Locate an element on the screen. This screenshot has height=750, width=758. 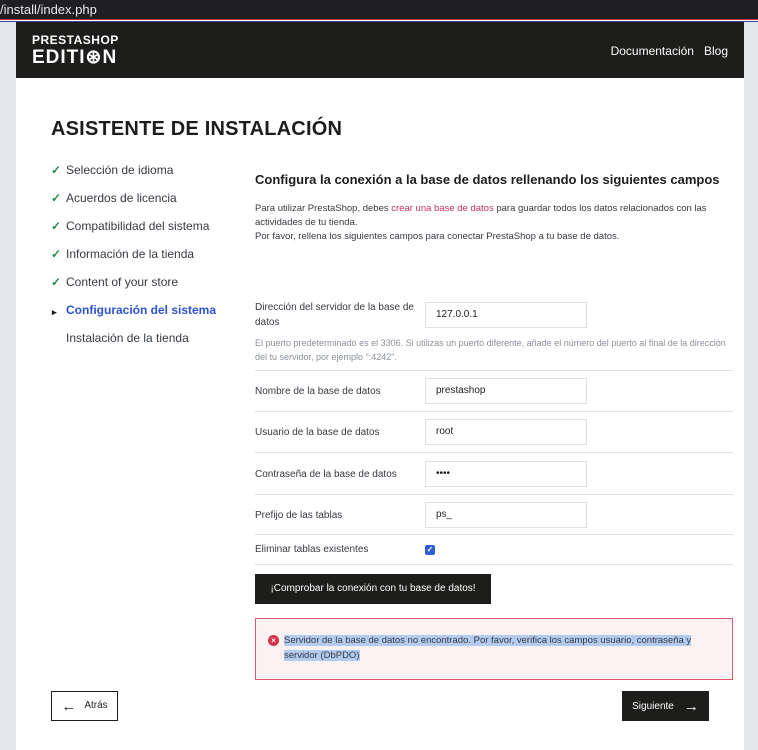
page-title: ASISTENTE DE INSTALACIÓN is located at coordinates (197, 129).